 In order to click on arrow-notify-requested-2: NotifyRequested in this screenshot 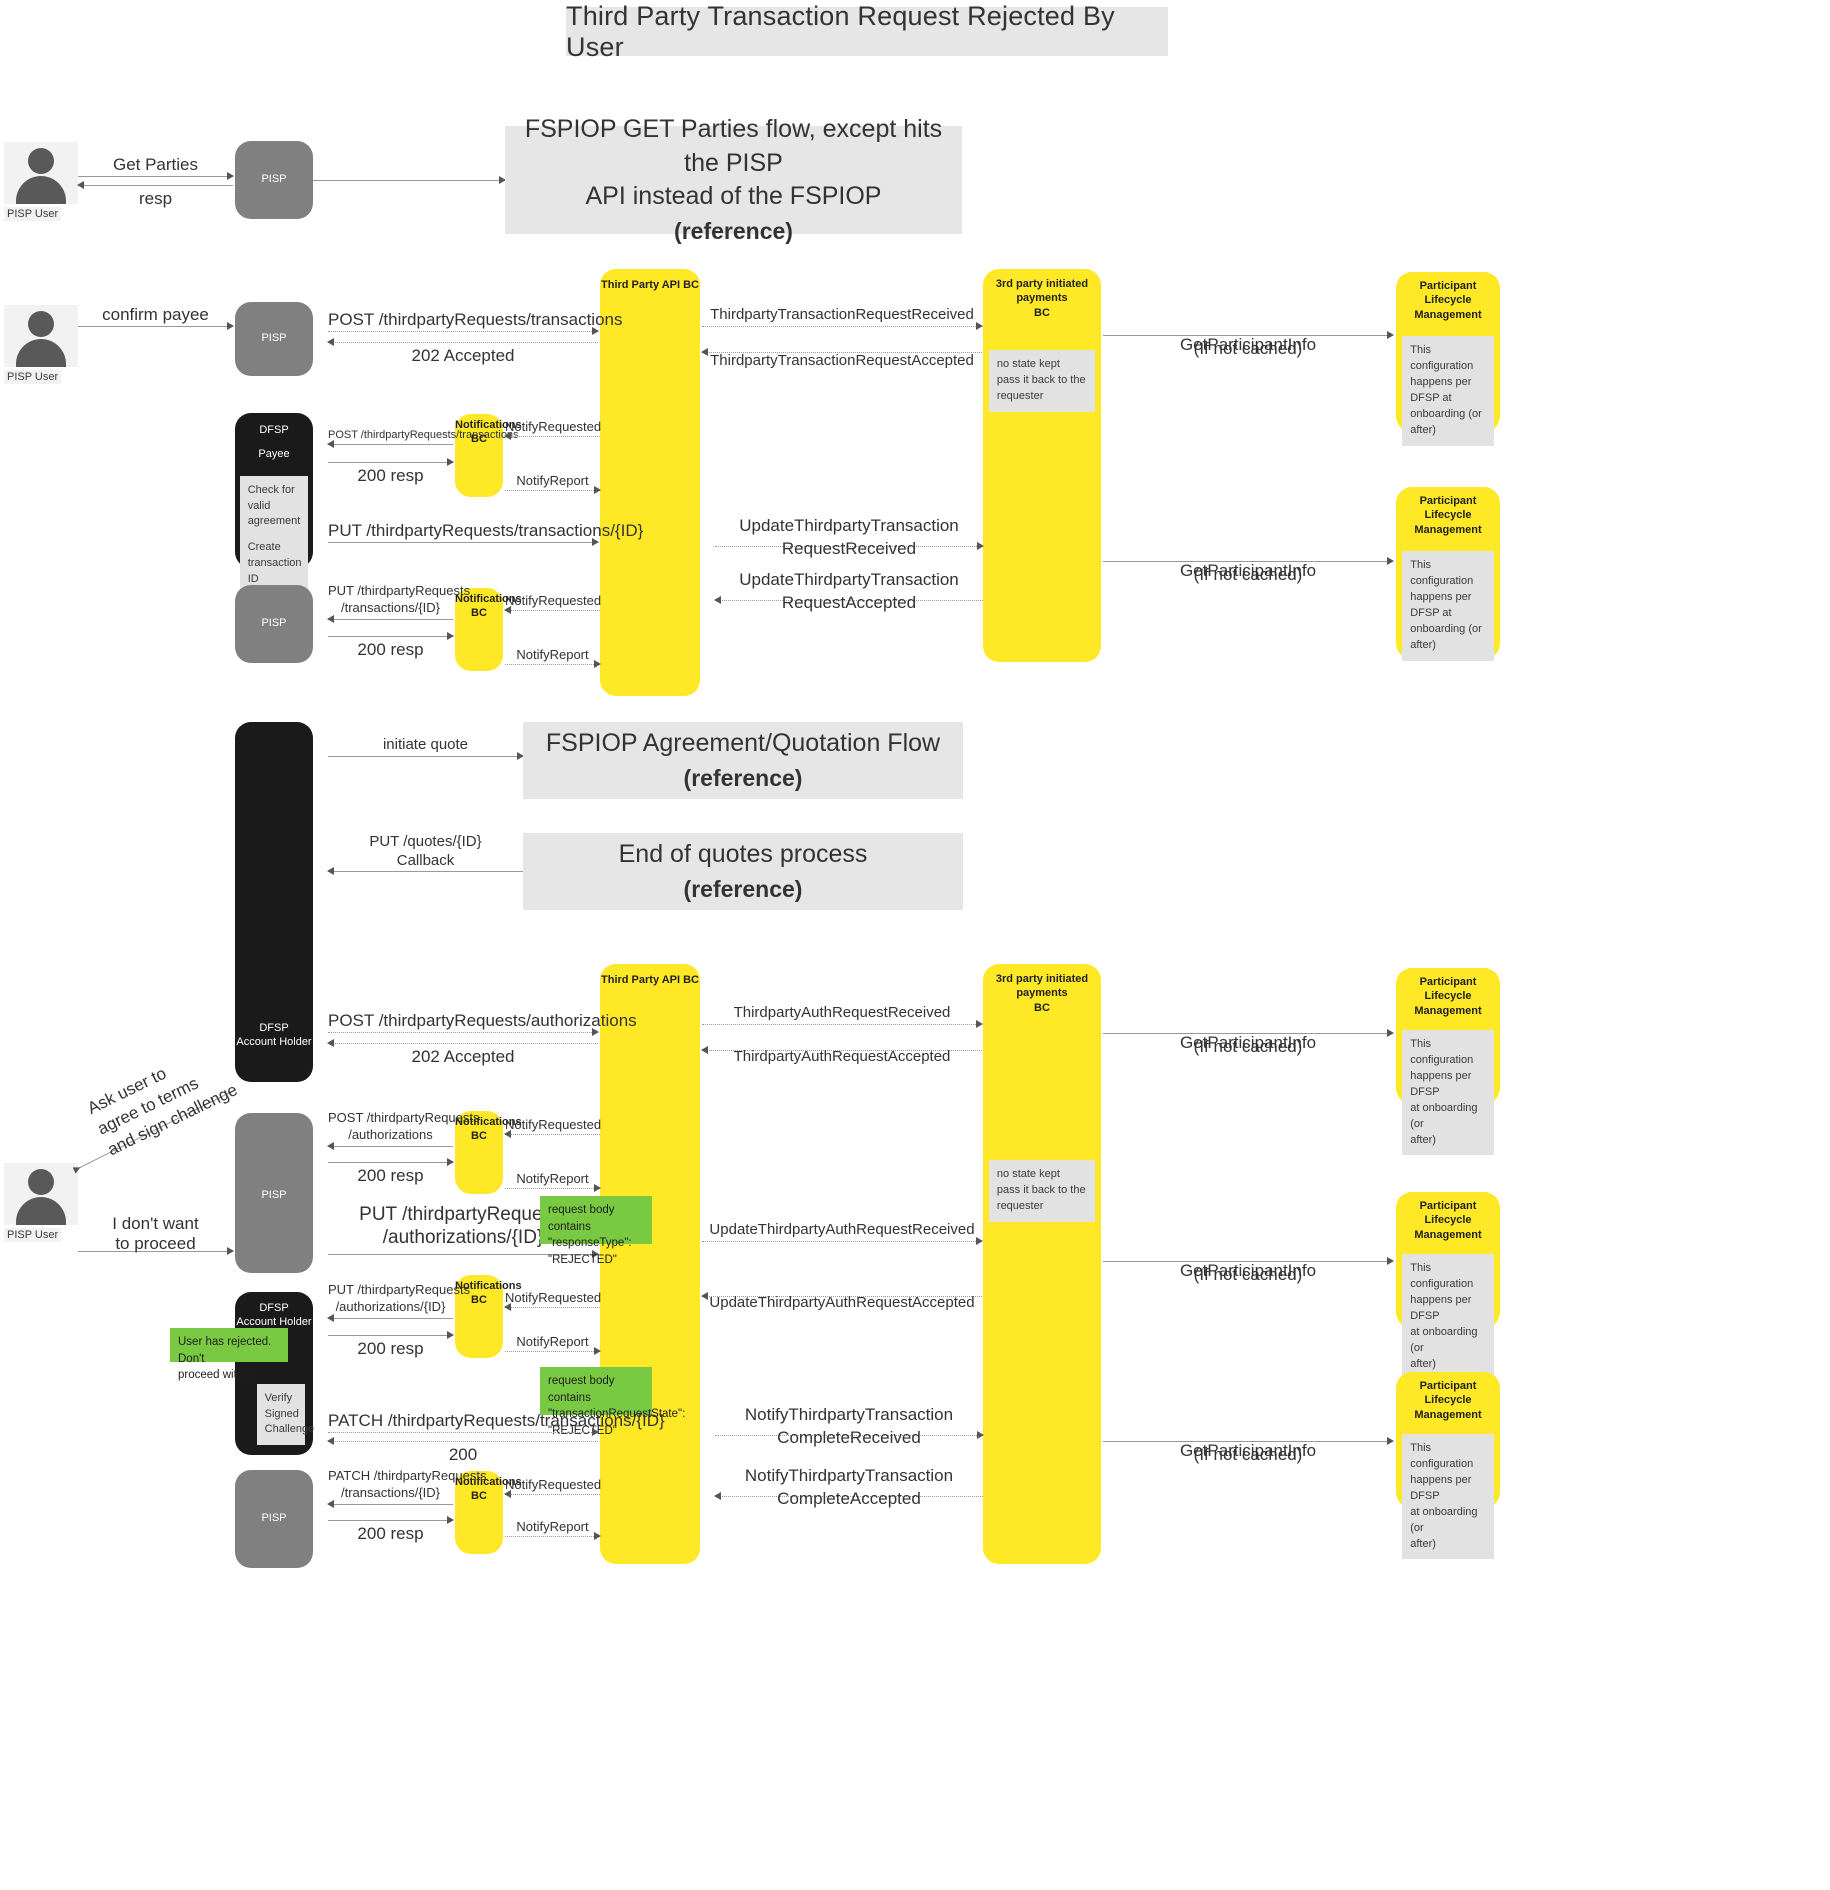, I will do `click(552, 600)`.